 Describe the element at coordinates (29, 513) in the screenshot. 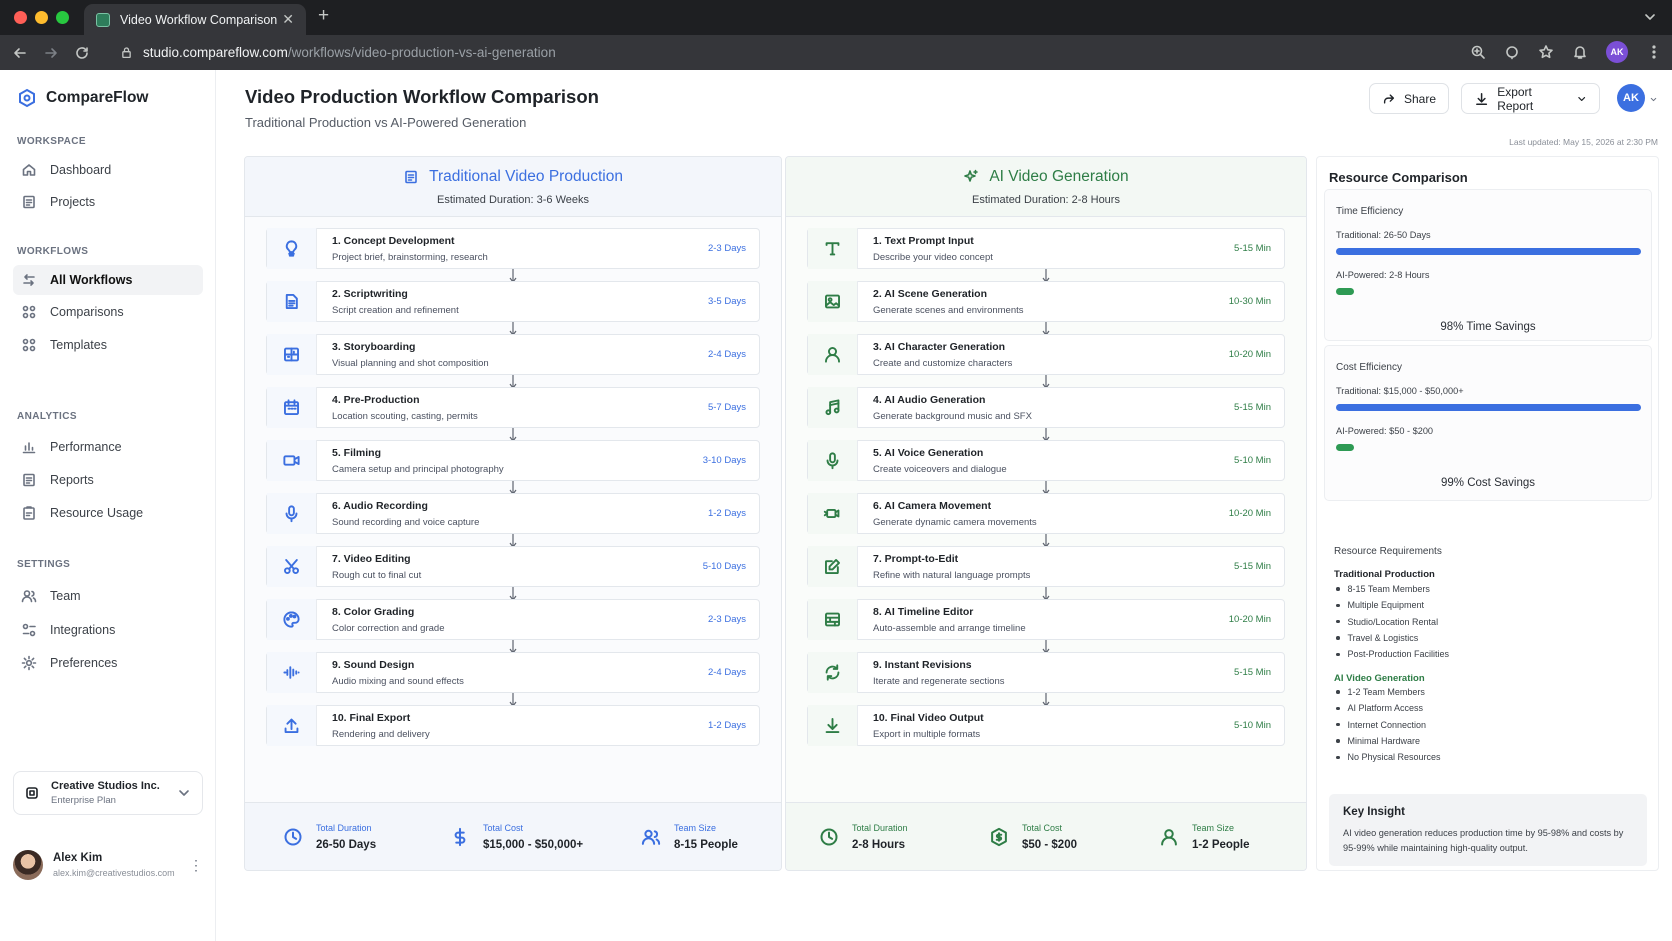

I see `clipboard-icon` at that location.